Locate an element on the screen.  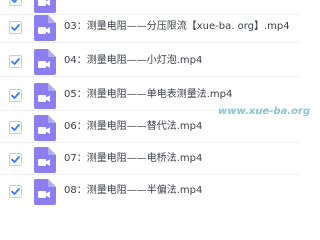
file-row: 04：测量电阻——小灯泡.mp4 is located at coordinates (150, 62).